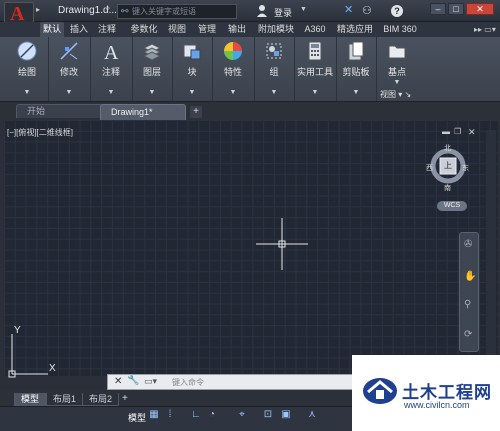  Describe the element at coordinates (468, 334) in the screenshot. I see `orbit-icon: ⟳` at that location.